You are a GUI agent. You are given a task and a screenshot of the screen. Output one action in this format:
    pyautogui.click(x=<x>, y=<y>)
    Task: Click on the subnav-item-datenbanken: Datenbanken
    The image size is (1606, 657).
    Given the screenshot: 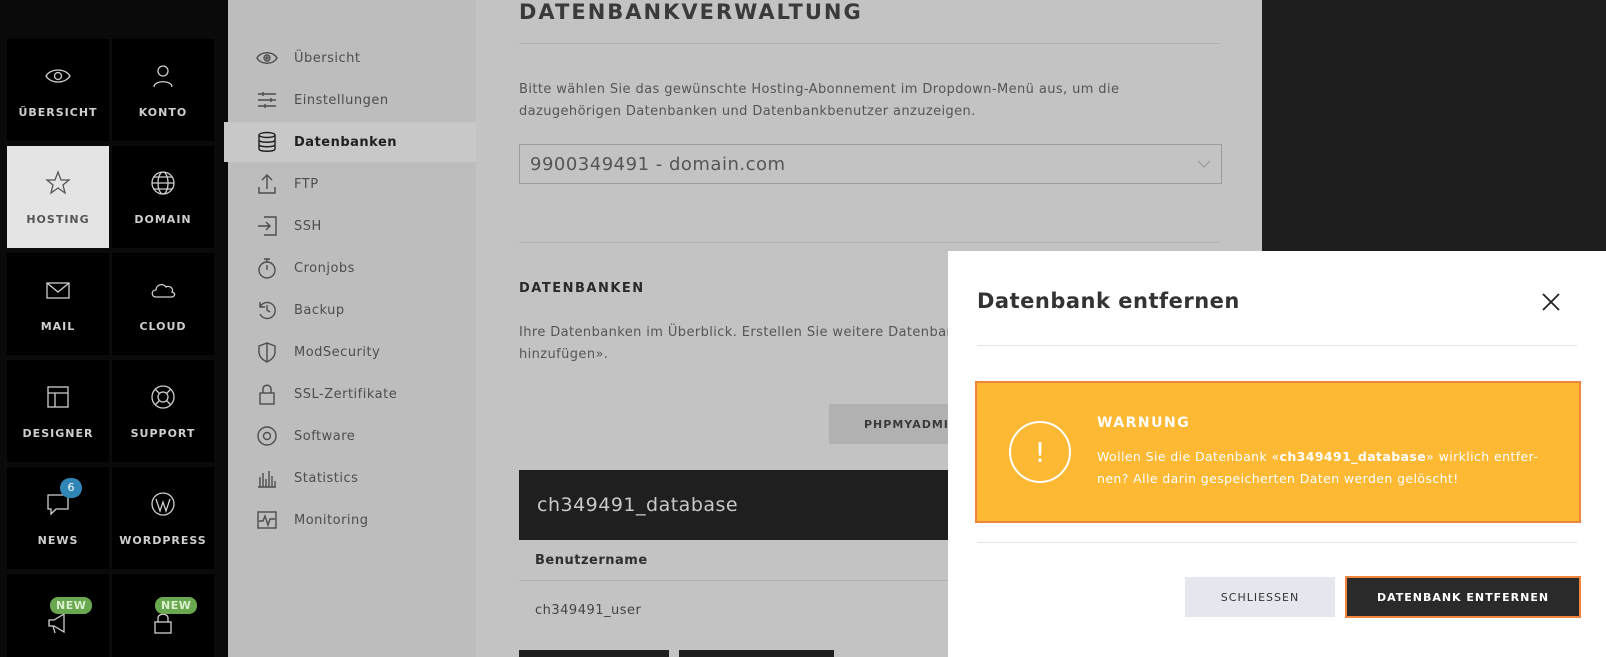 What is the action you would take?
    pyautogui.click(x=350, y=142)
    